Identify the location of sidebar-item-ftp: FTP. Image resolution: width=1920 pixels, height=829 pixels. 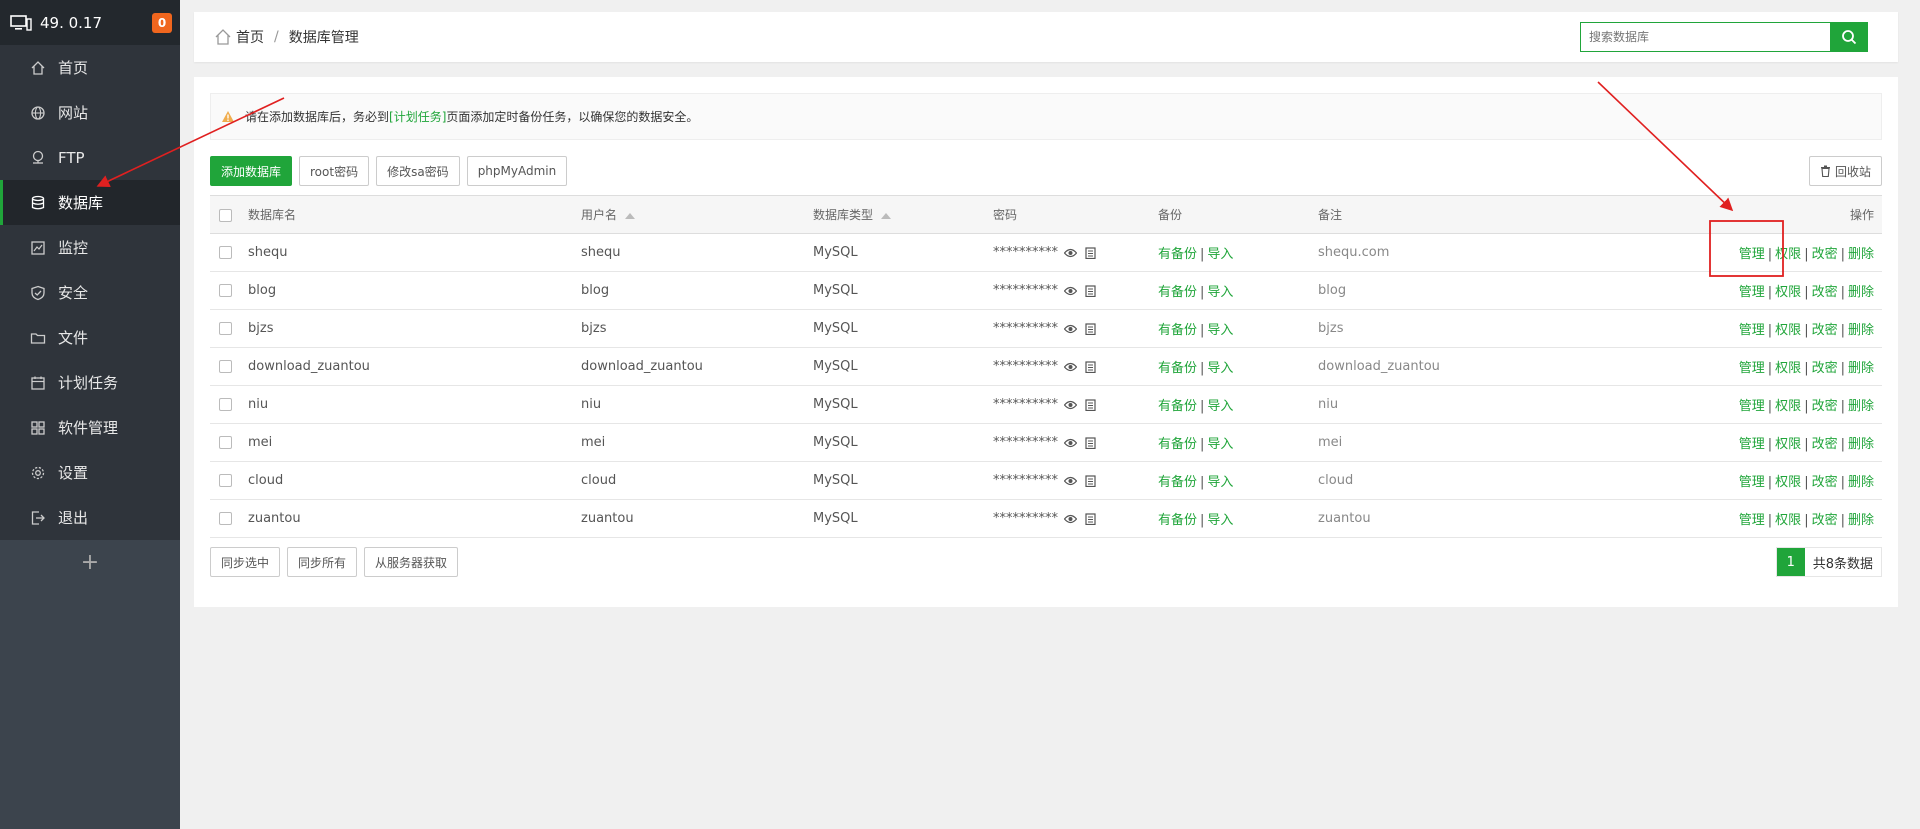
(90, 157).